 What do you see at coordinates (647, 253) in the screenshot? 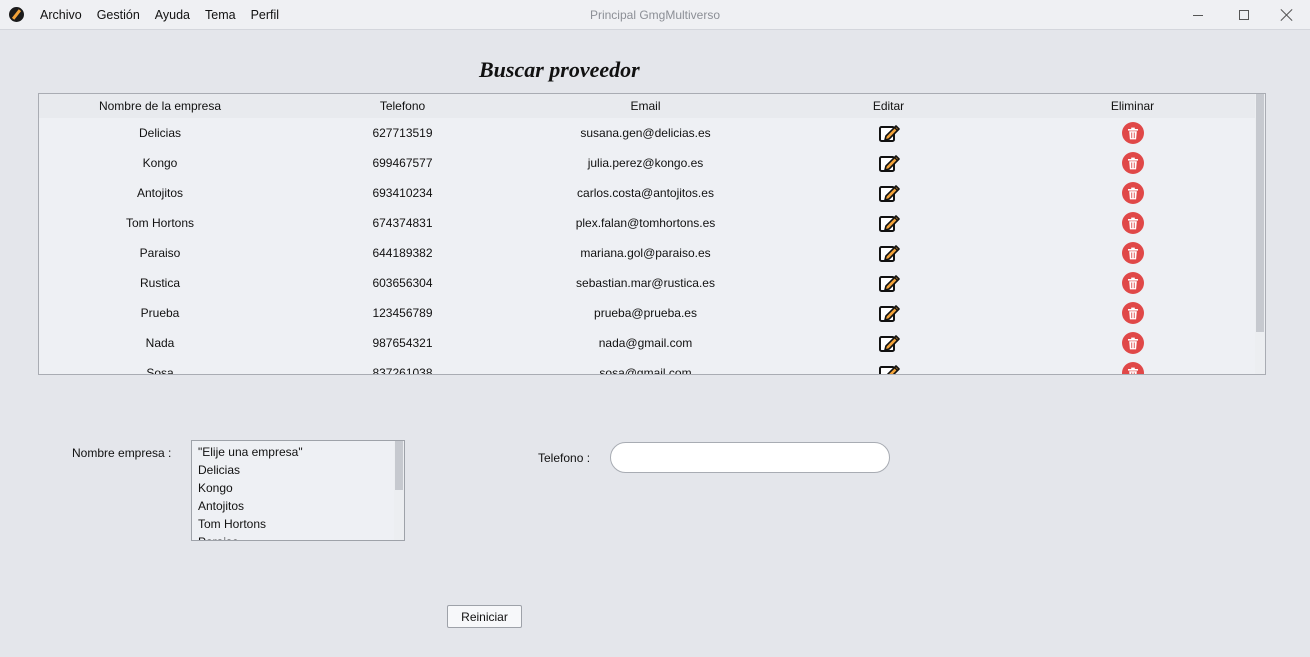
I see `table-row: Paraiso 644189382 mariana.gol@paraiso.es` at bounding box center [647, 253].